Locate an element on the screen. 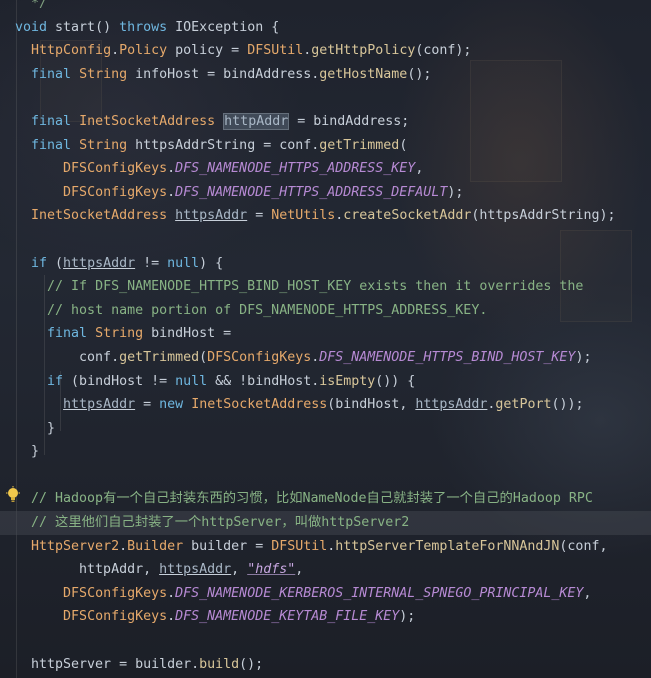 The height and width of the screenshot is (678, 651). code-line: if (httpsAddr != null) { is located at coordinates (325, 264).